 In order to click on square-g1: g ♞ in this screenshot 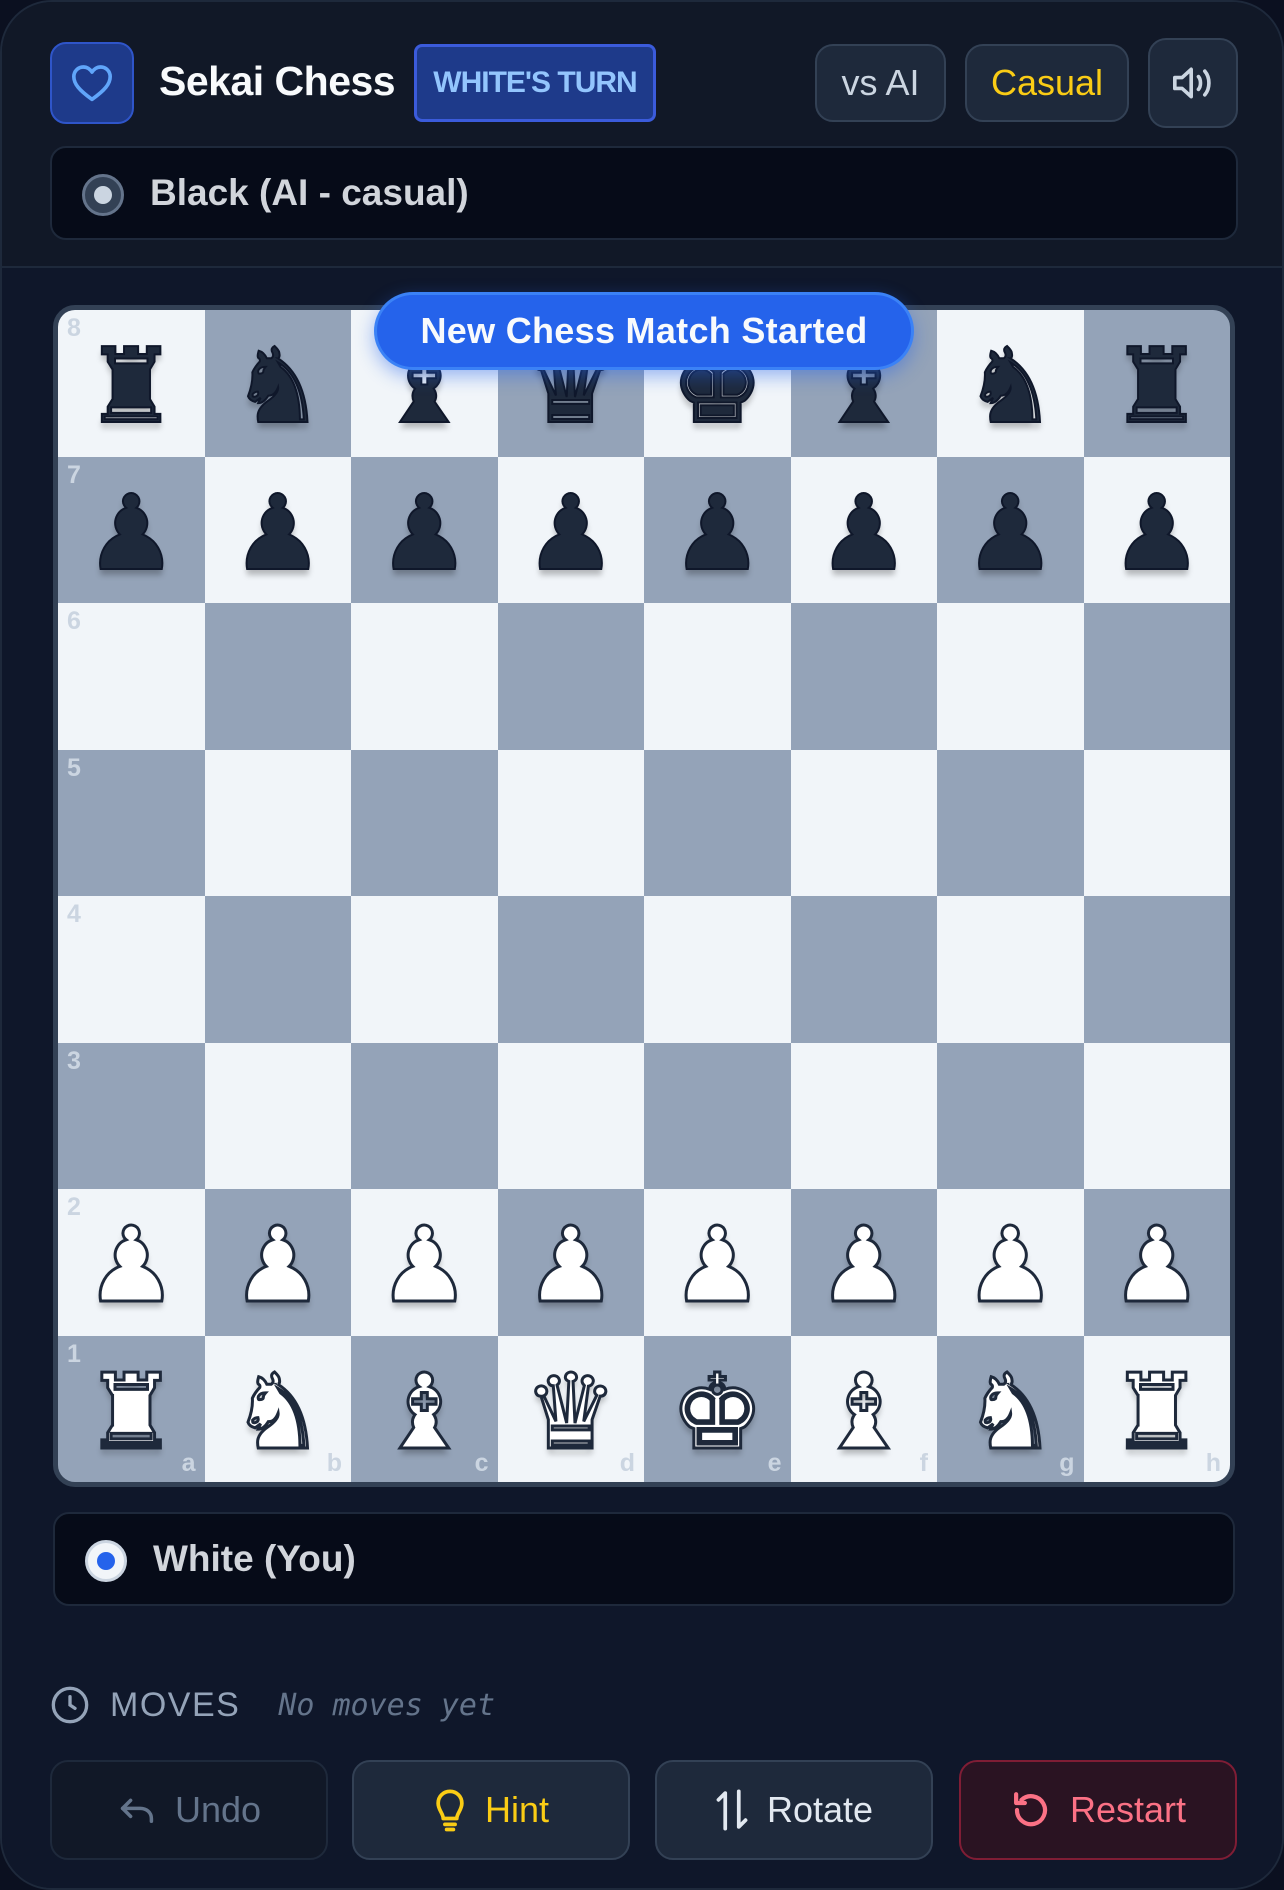, I will do `click(1010, 1408)`.